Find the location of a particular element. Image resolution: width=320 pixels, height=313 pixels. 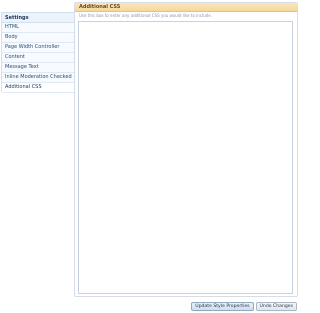

button-row: Update Style Properties Undo Changes is located at coordinates (244, 306).